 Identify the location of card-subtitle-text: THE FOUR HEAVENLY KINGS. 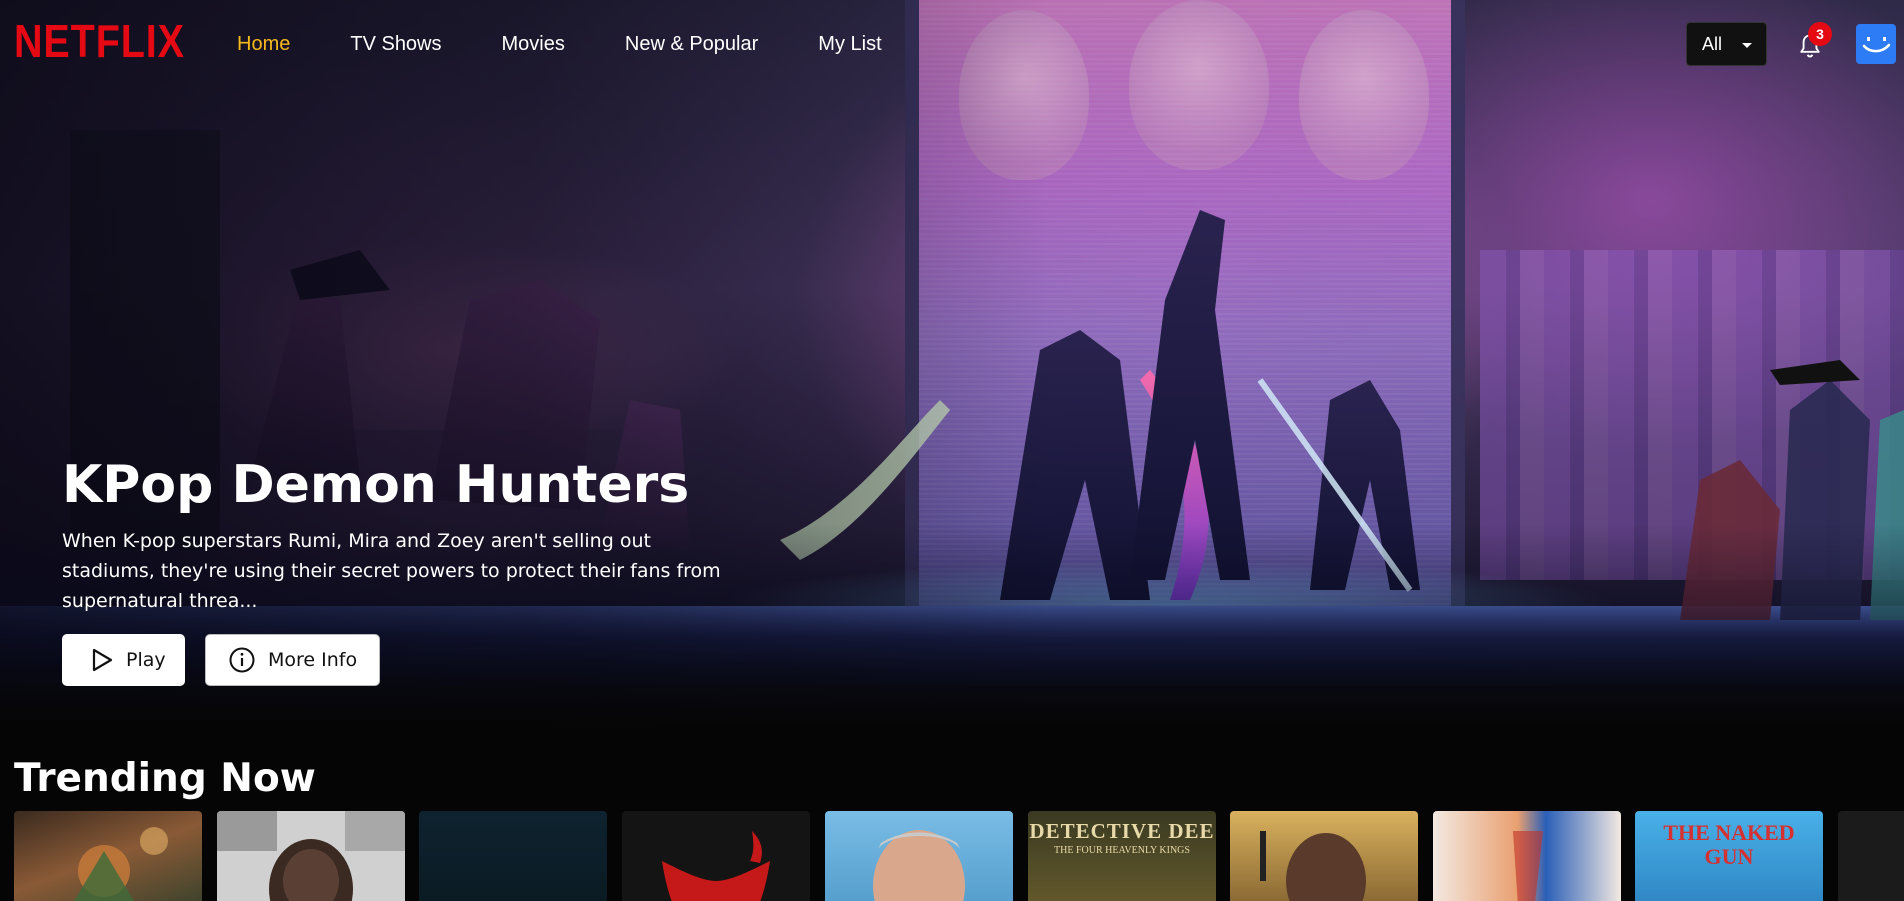
(1122, 850).